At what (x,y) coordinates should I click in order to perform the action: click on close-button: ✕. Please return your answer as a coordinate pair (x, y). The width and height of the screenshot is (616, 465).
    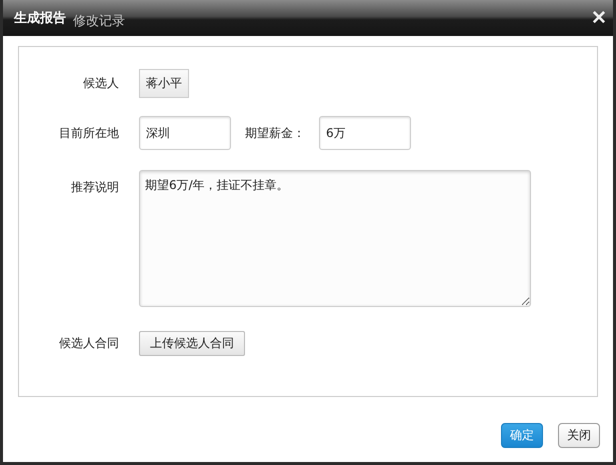
    Looking at the image, I should click on (599, 18).